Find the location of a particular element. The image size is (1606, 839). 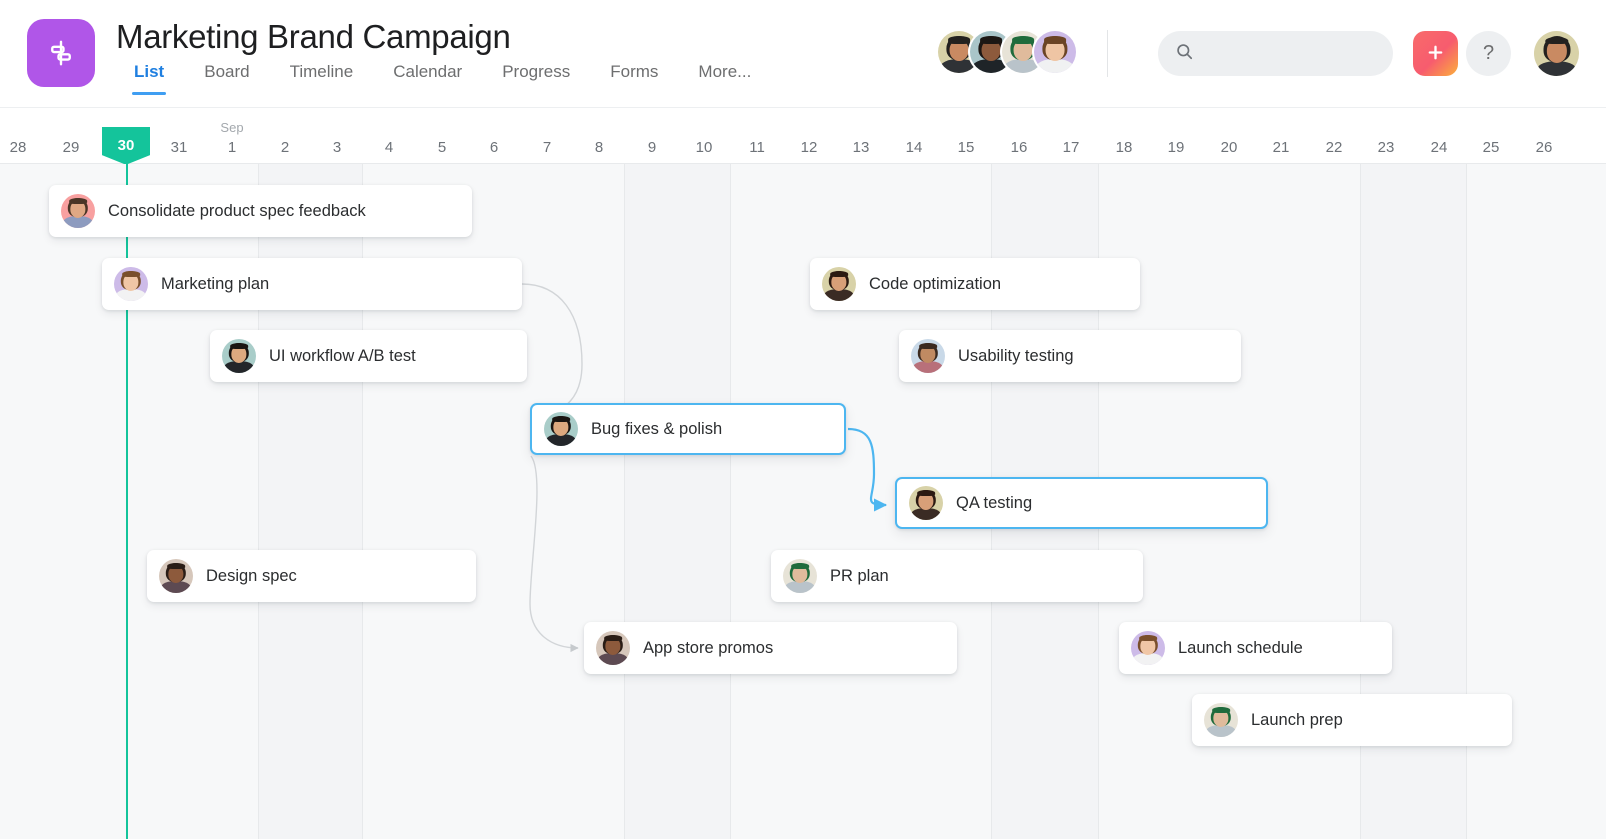

help-button: ? is located at coordinates (1488, 53).